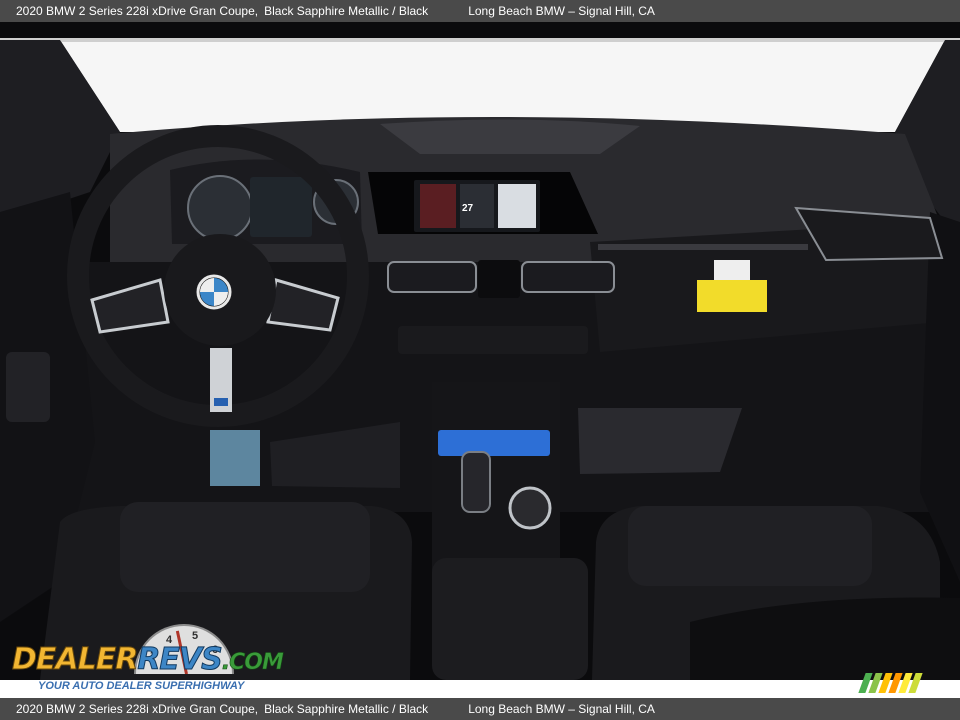 The image size is (960, 720). I want to click on infotainment-tile-nav, so click(517, 206).